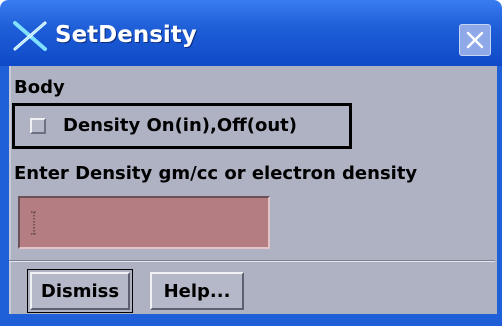 The height and width of the screenshot is (326, 502). I want to click on density-toggle: Density On(in),Off(out), so click(182, 126).